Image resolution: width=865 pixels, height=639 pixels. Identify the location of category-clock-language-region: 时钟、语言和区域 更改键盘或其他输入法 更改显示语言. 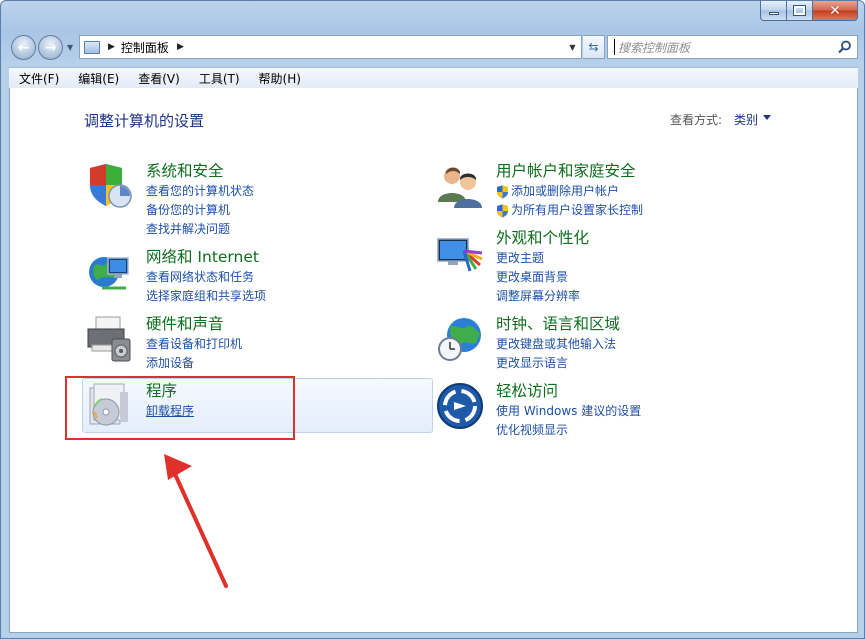
(601, 345).